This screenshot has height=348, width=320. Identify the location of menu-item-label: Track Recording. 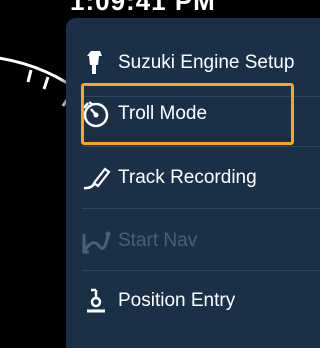
(187, 177).